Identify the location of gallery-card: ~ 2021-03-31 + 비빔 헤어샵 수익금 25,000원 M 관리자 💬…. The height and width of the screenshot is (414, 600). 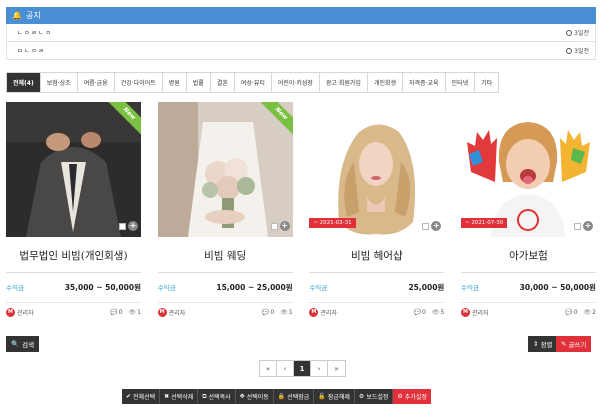
(377, 209).